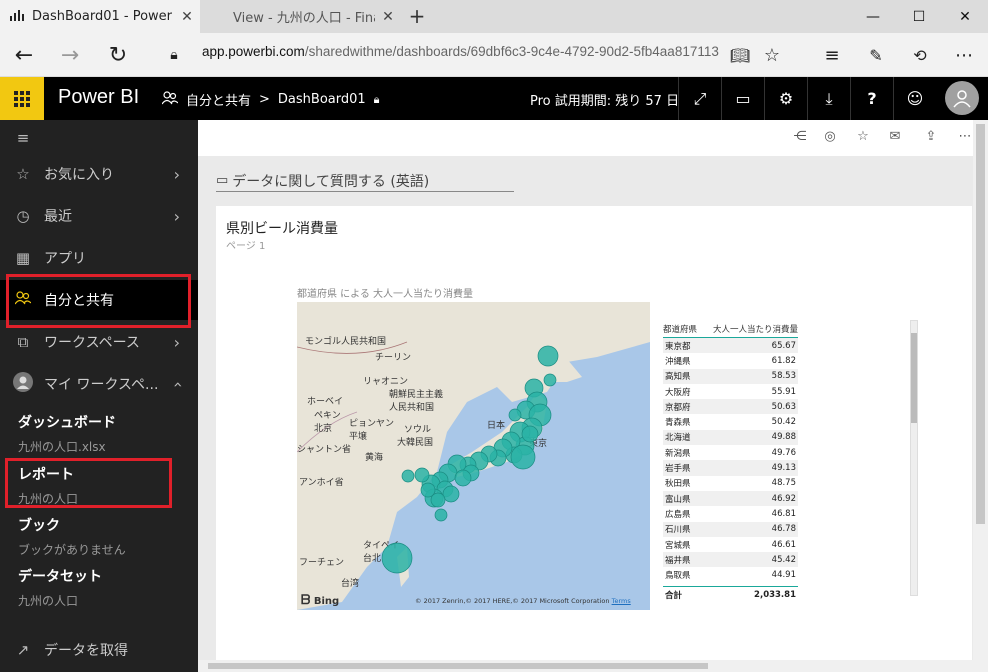 This screenshot has width=988, height=672. Describe the element at coordinates (678, 453) in the screenshot. I see `cell-prefecture: 新潟県` at that location.